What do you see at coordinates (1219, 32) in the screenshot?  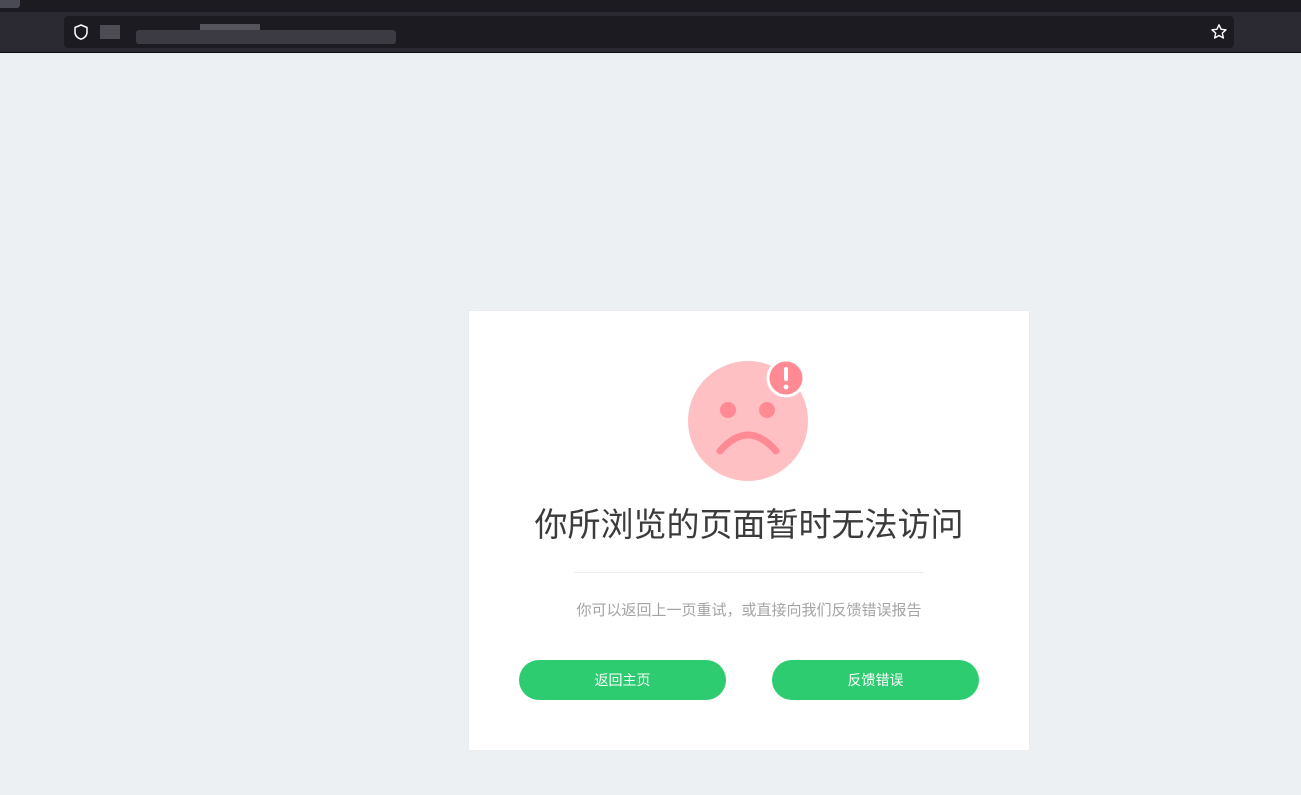 I see `star-icon` at bounding box center [1219, 32].